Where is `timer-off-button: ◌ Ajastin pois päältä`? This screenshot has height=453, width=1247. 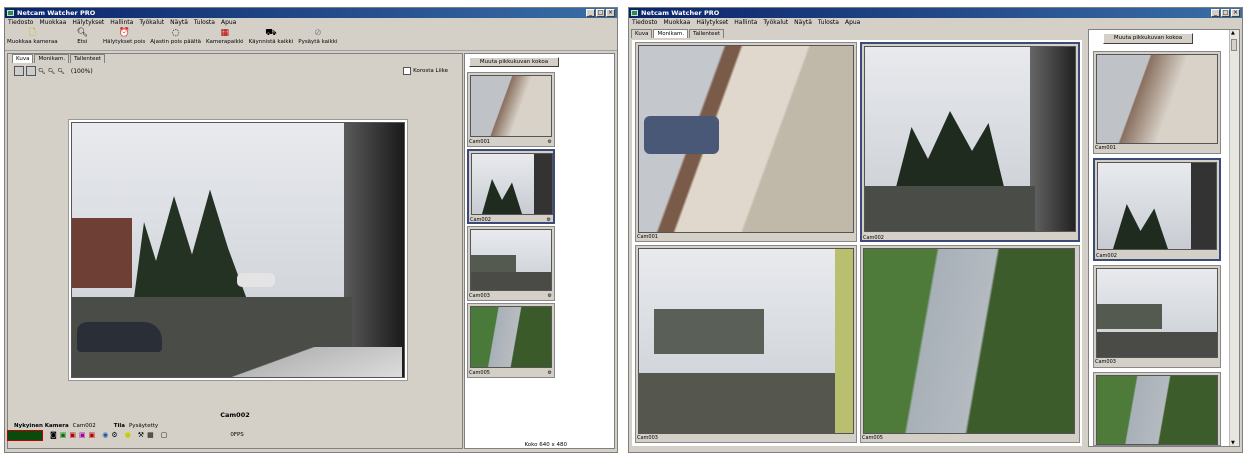 timer-off-button: ◌ Ajastin pois päältä is located at coordinates (175, 36).